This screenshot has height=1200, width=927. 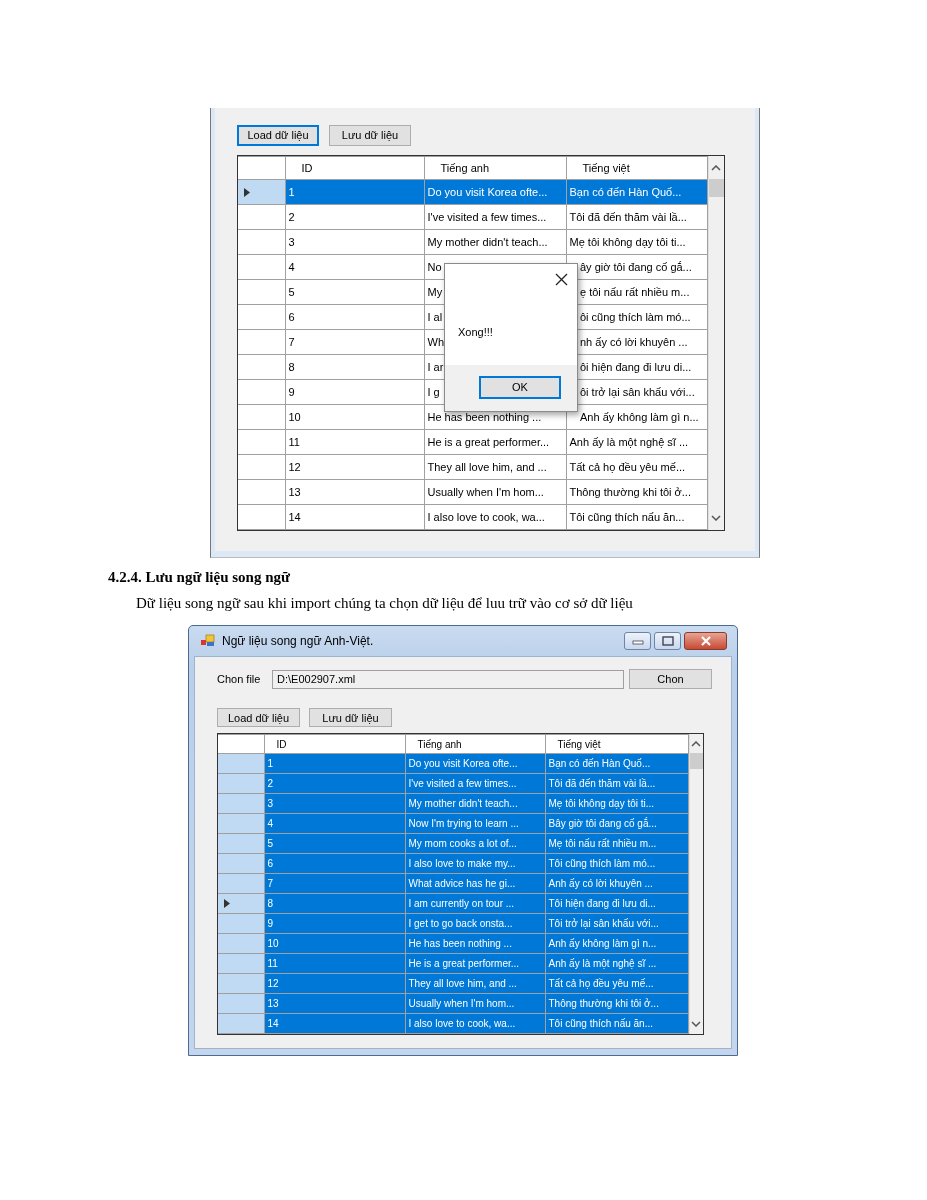 I want to click on scroll-up-icon, so click(x=696, y=743).